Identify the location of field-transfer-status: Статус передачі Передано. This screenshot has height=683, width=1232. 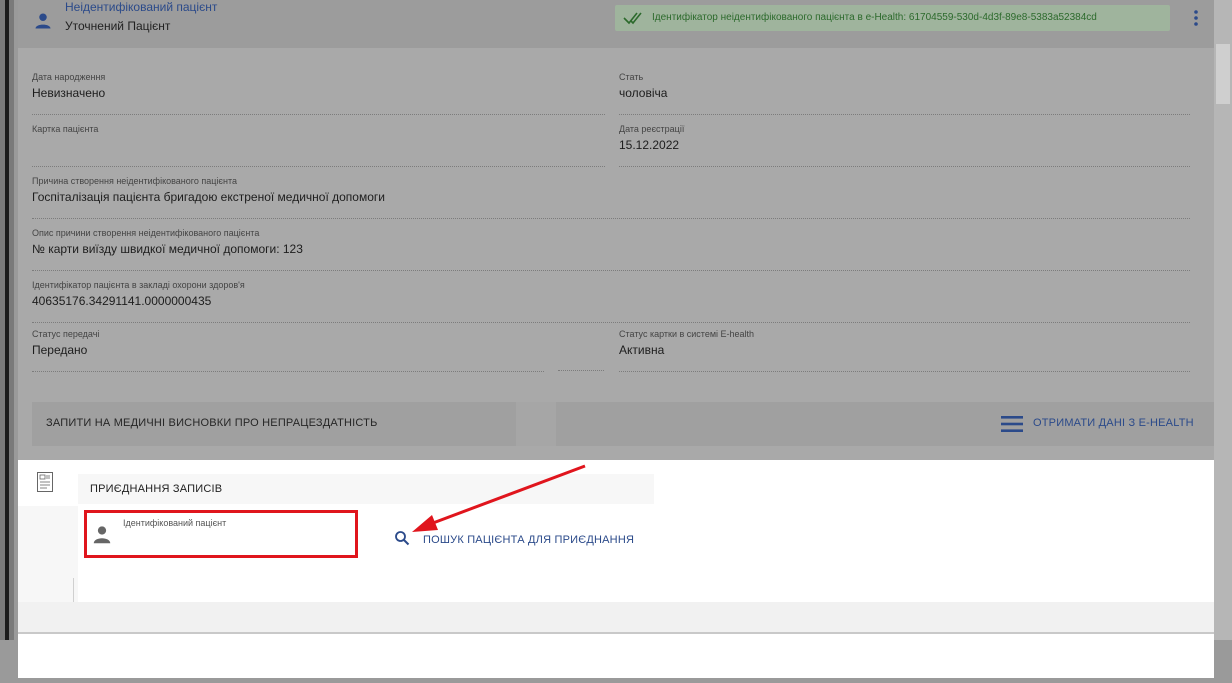
(288, 350).